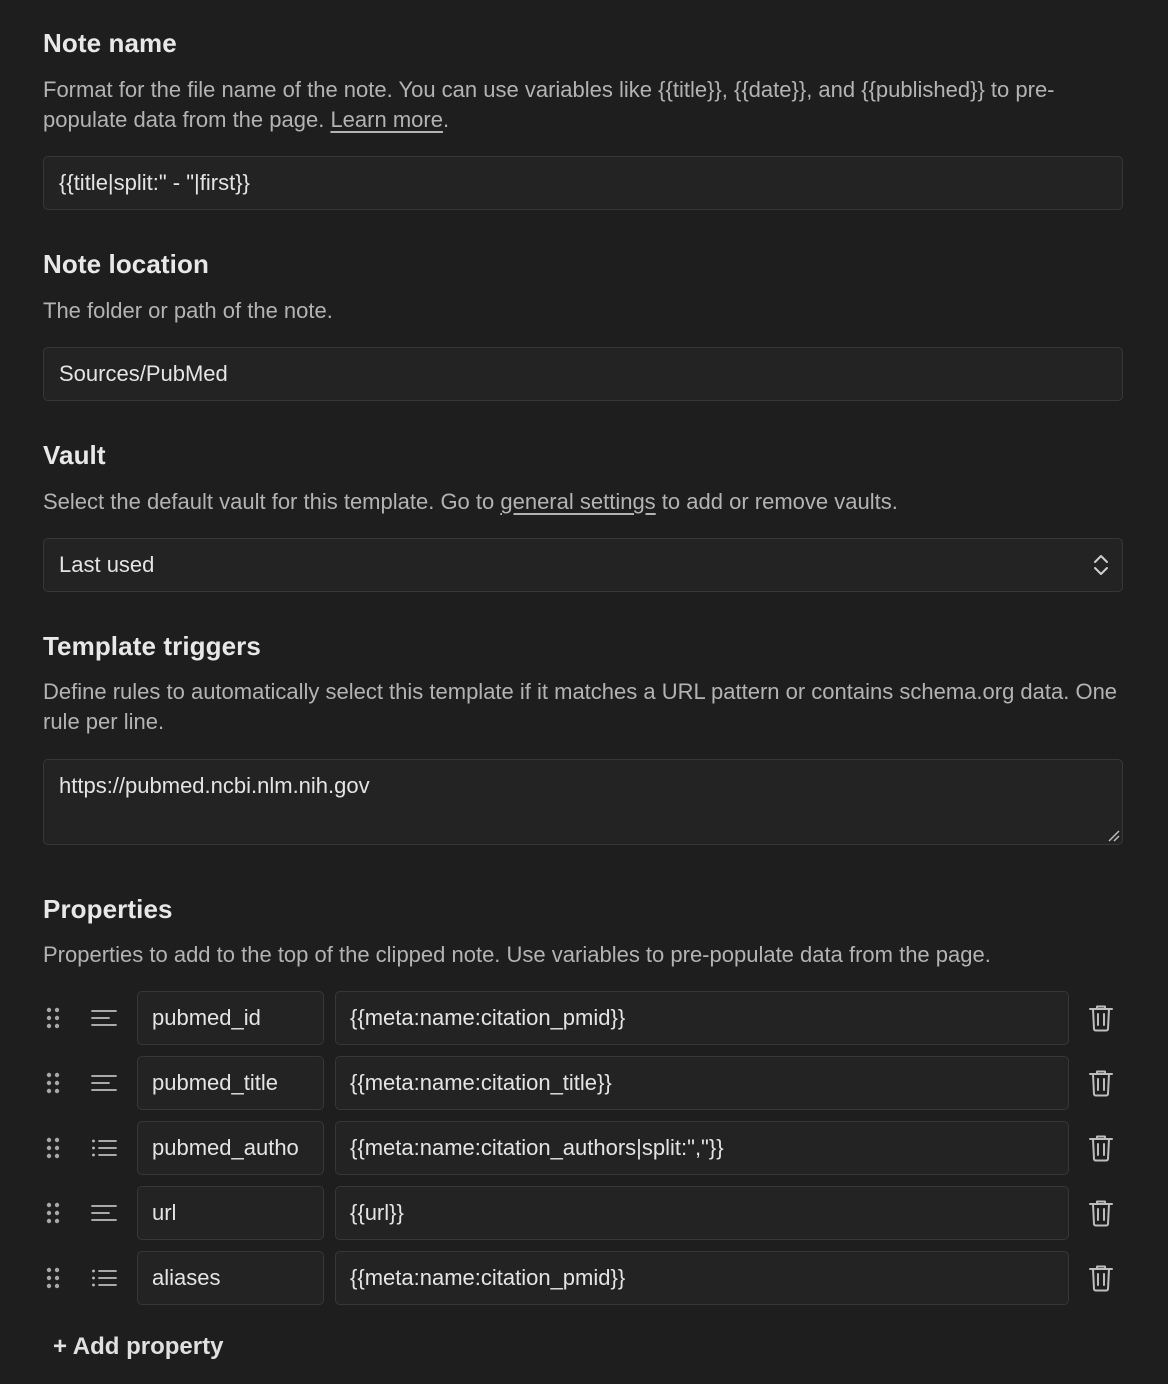 The image size is (1168, 1384). I want to click on note-location-value: Sources/PubMed, so click(143, 373).